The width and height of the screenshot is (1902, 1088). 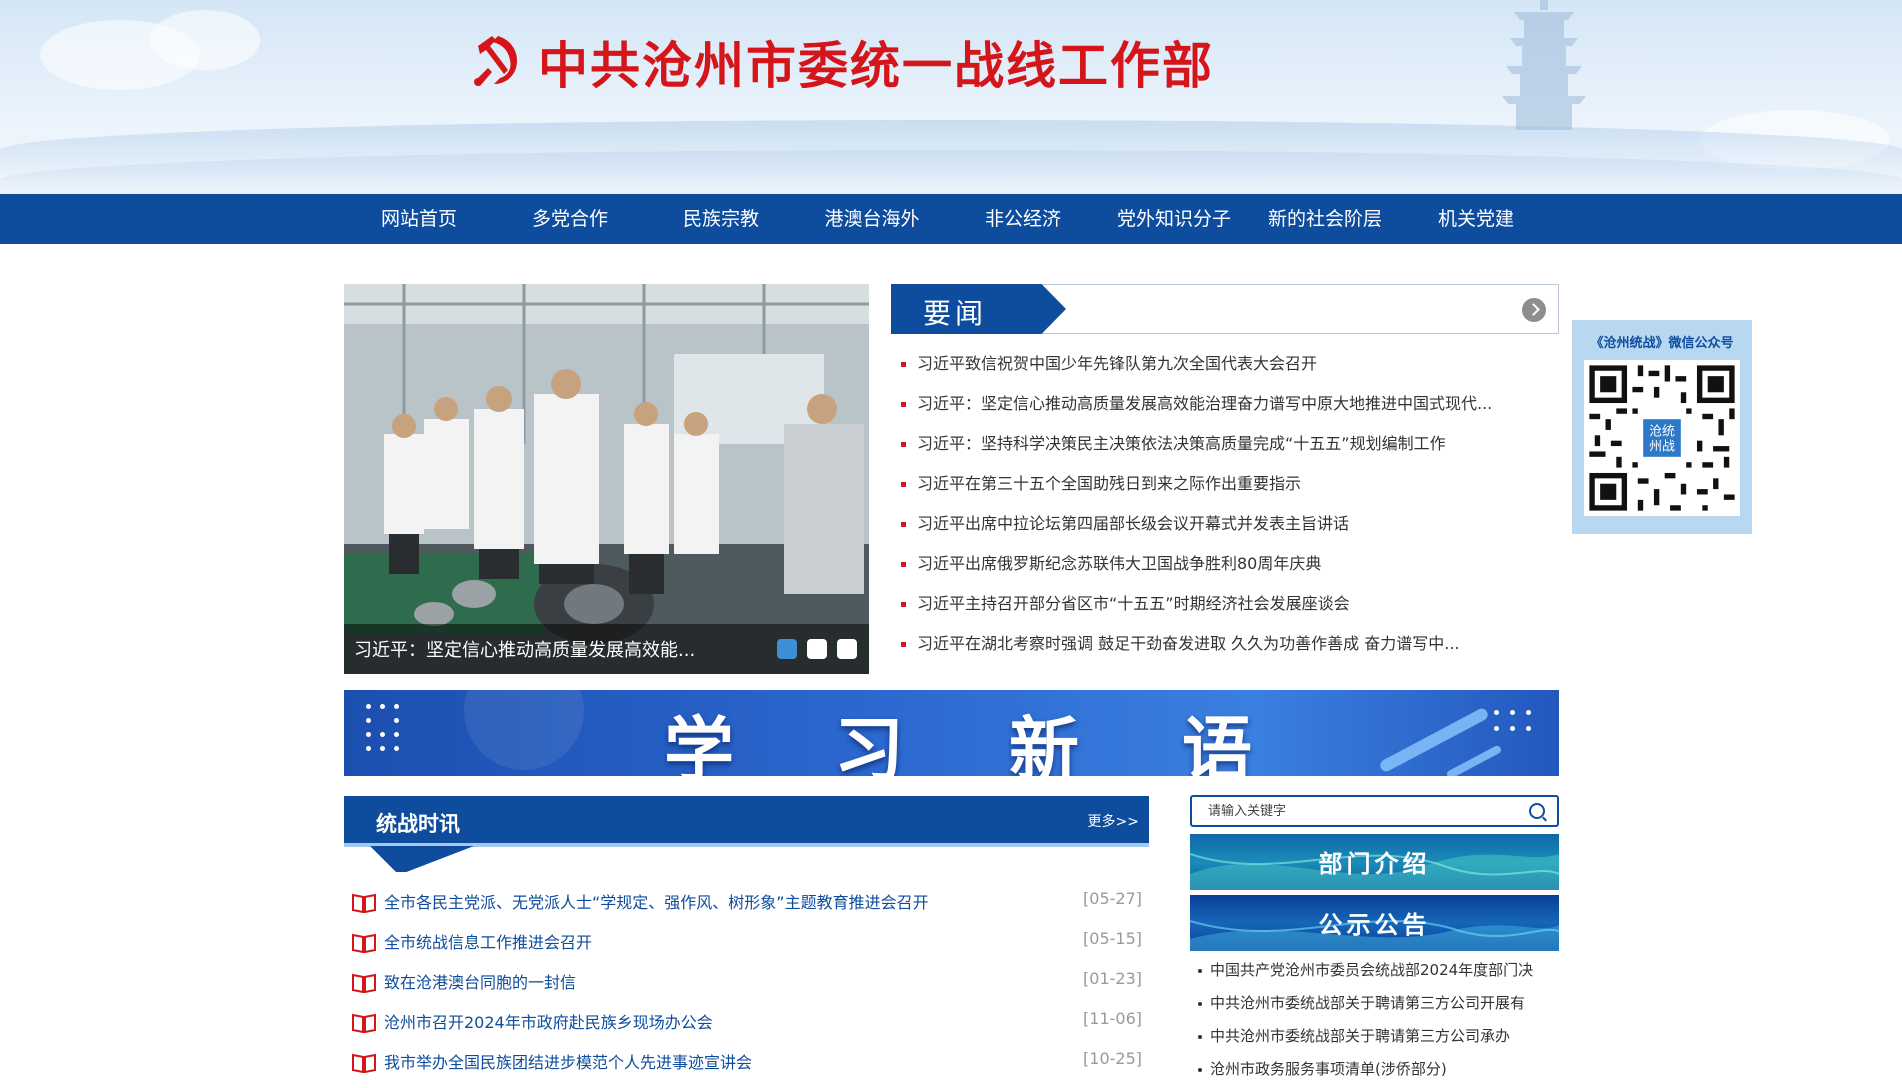 What do you see at coordinates (480, 981) in the screenshot?
I see `list-item-title: 致在沧港澳台同胞的一封信` at bounding box center [480, 981].